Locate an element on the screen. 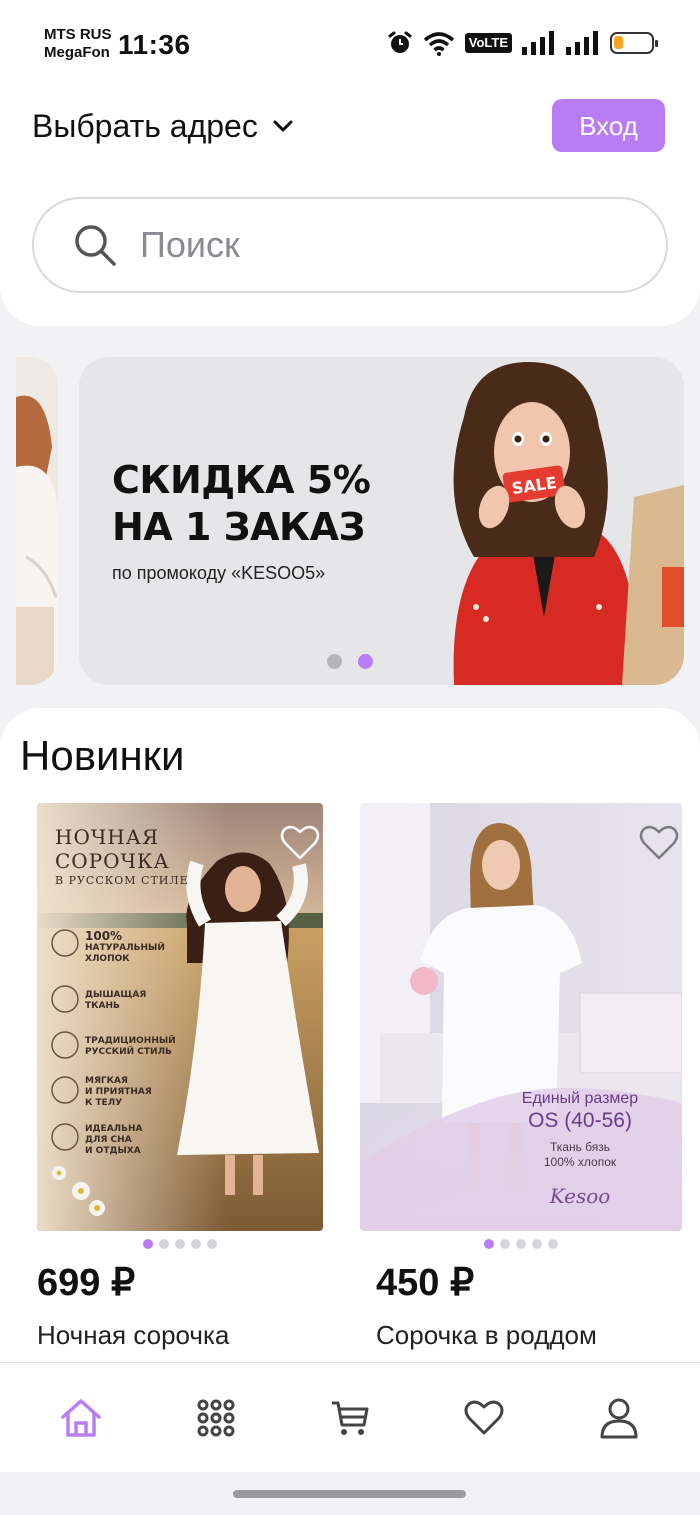 Image resolution: width=700 pixels, height=1515 pixels. banner-subtitle: по промокоду «KESOO5» is located at coordinates (219, 573).